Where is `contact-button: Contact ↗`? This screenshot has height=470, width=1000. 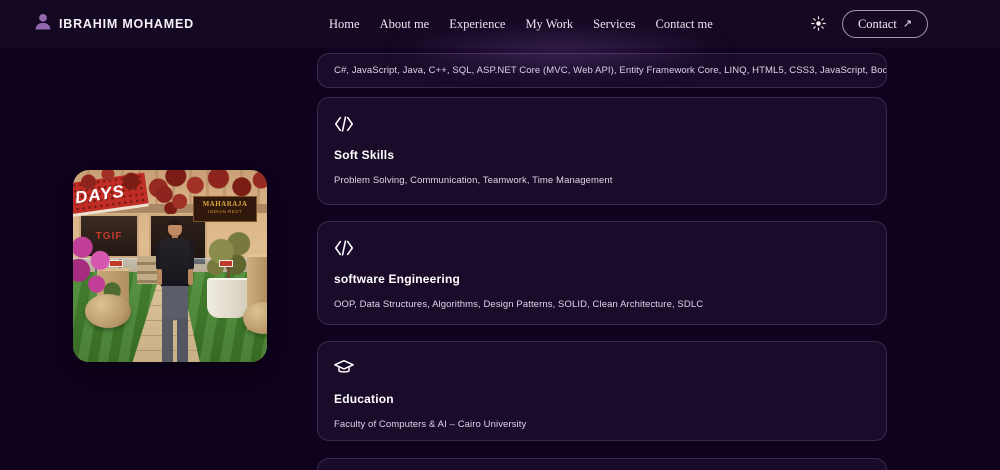
contact-button: Contact ↗ is located at coordinates (885, 24).